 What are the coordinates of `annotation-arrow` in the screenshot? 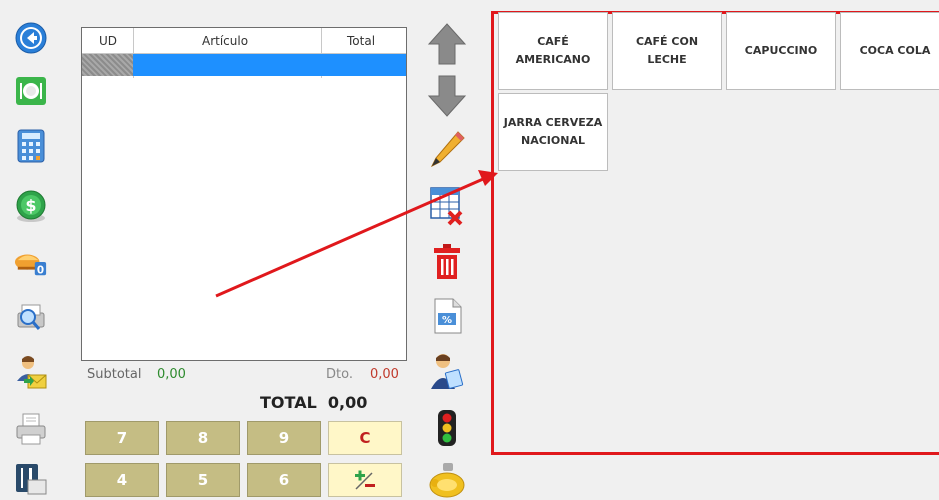 It's located at (356, 234).